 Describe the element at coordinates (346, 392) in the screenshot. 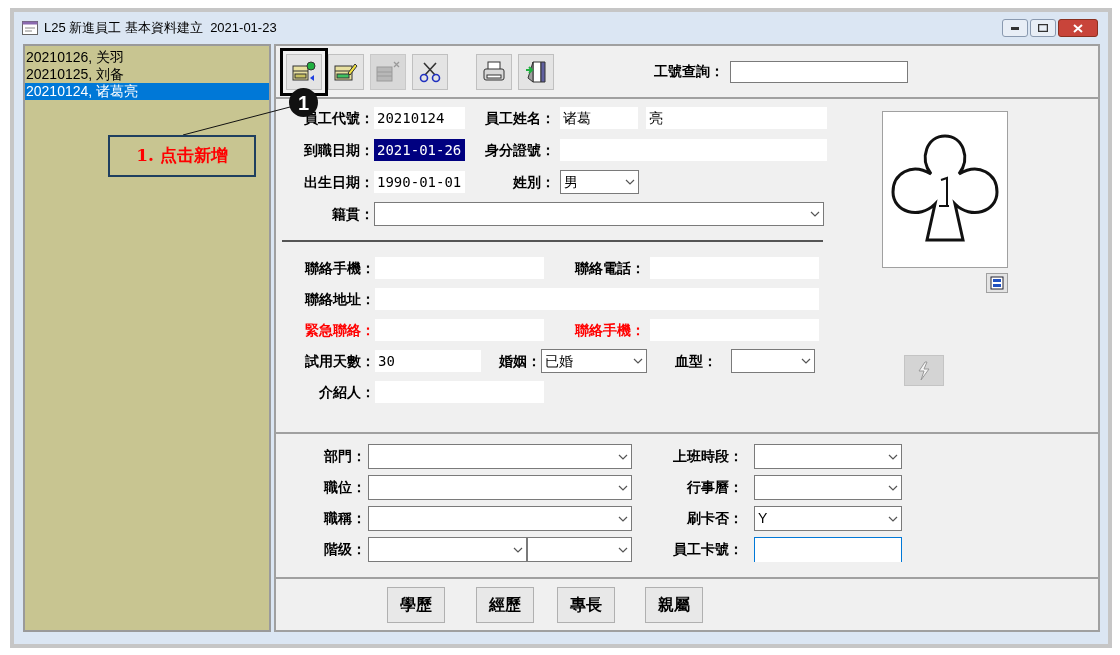

I see `field-label: 介紹人：` at that location.